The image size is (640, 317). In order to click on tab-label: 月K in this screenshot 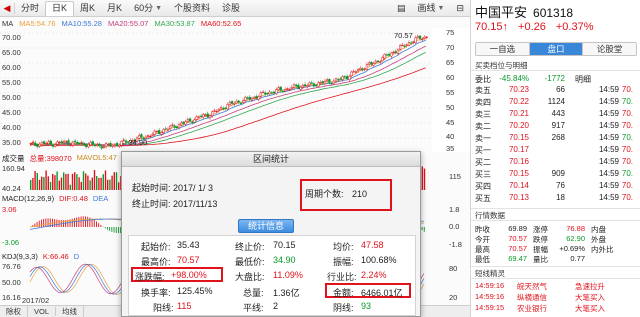, I will do `click(115, 7)`.